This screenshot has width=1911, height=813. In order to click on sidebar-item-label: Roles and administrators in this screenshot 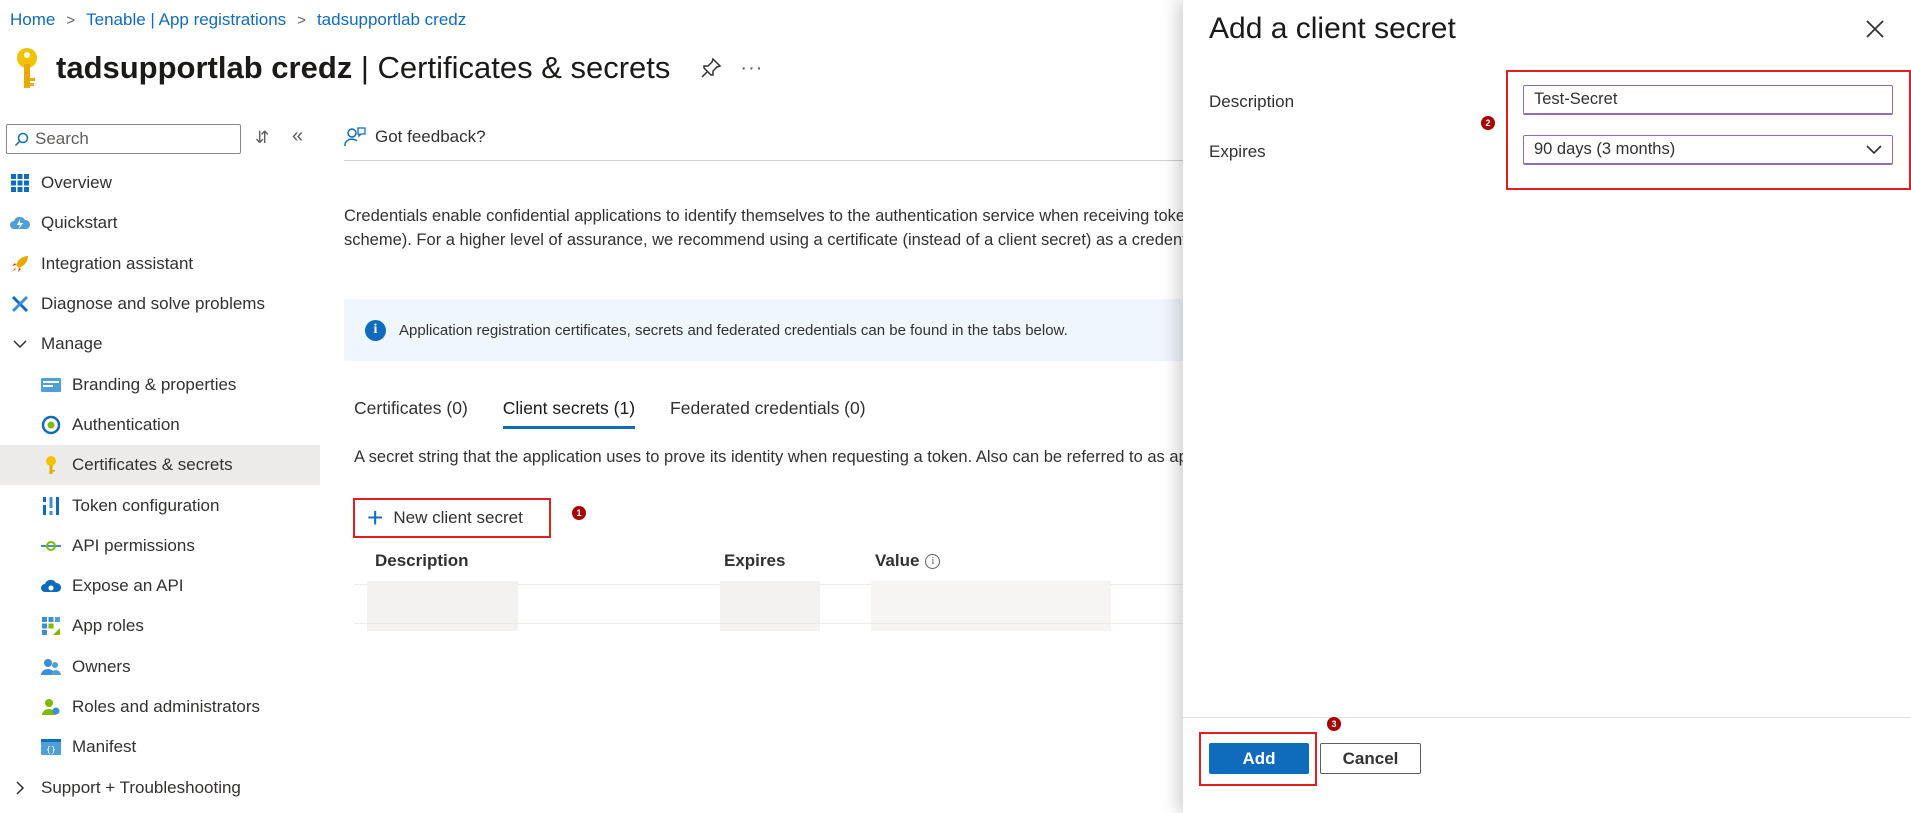, I will do `click(166, 706)`.